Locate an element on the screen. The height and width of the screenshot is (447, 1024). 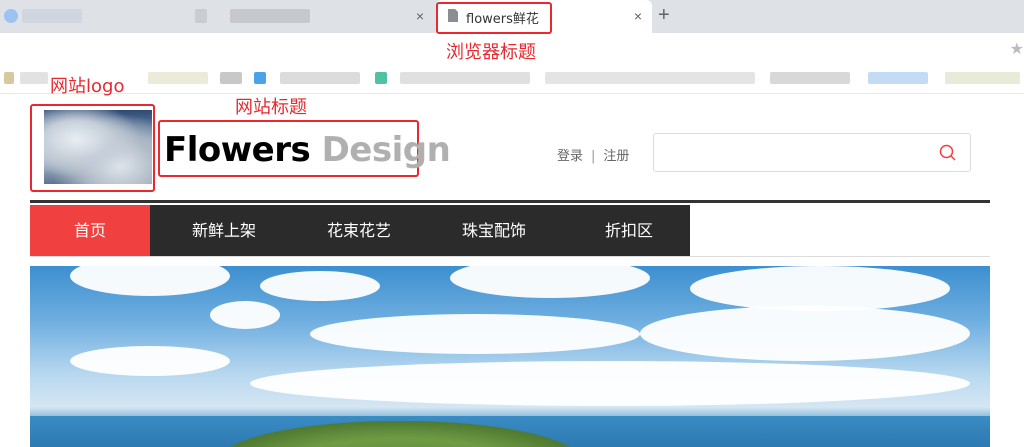
search-box is located at coordinates (812, 152).